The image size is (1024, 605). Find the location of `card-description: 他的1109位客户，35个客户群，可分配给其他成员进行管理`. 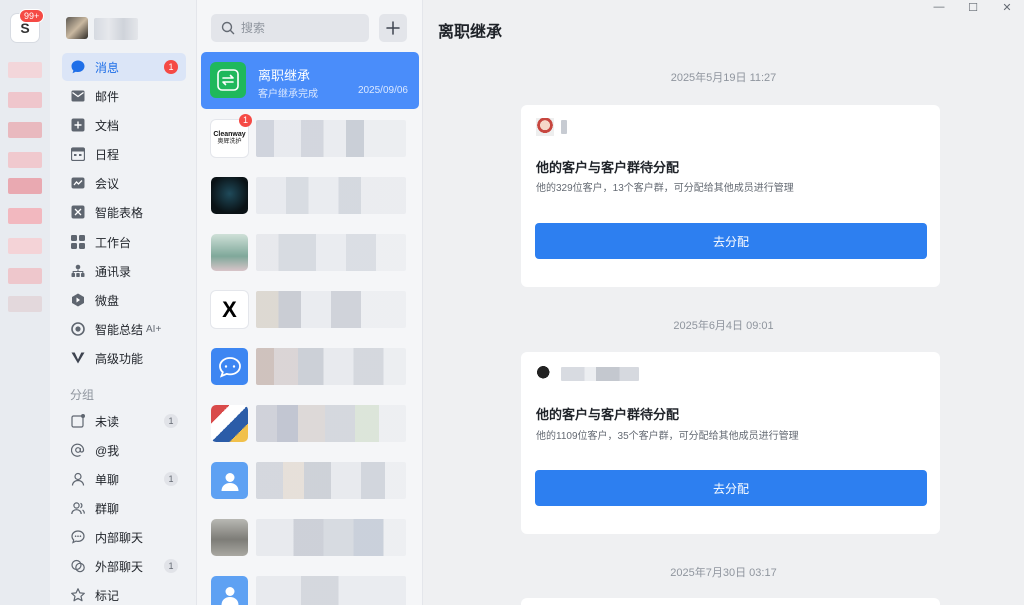

card-description: 他的1109位客户，35个客户群，可分配给其他成员进行管理 is located at coordinates (667, 436).